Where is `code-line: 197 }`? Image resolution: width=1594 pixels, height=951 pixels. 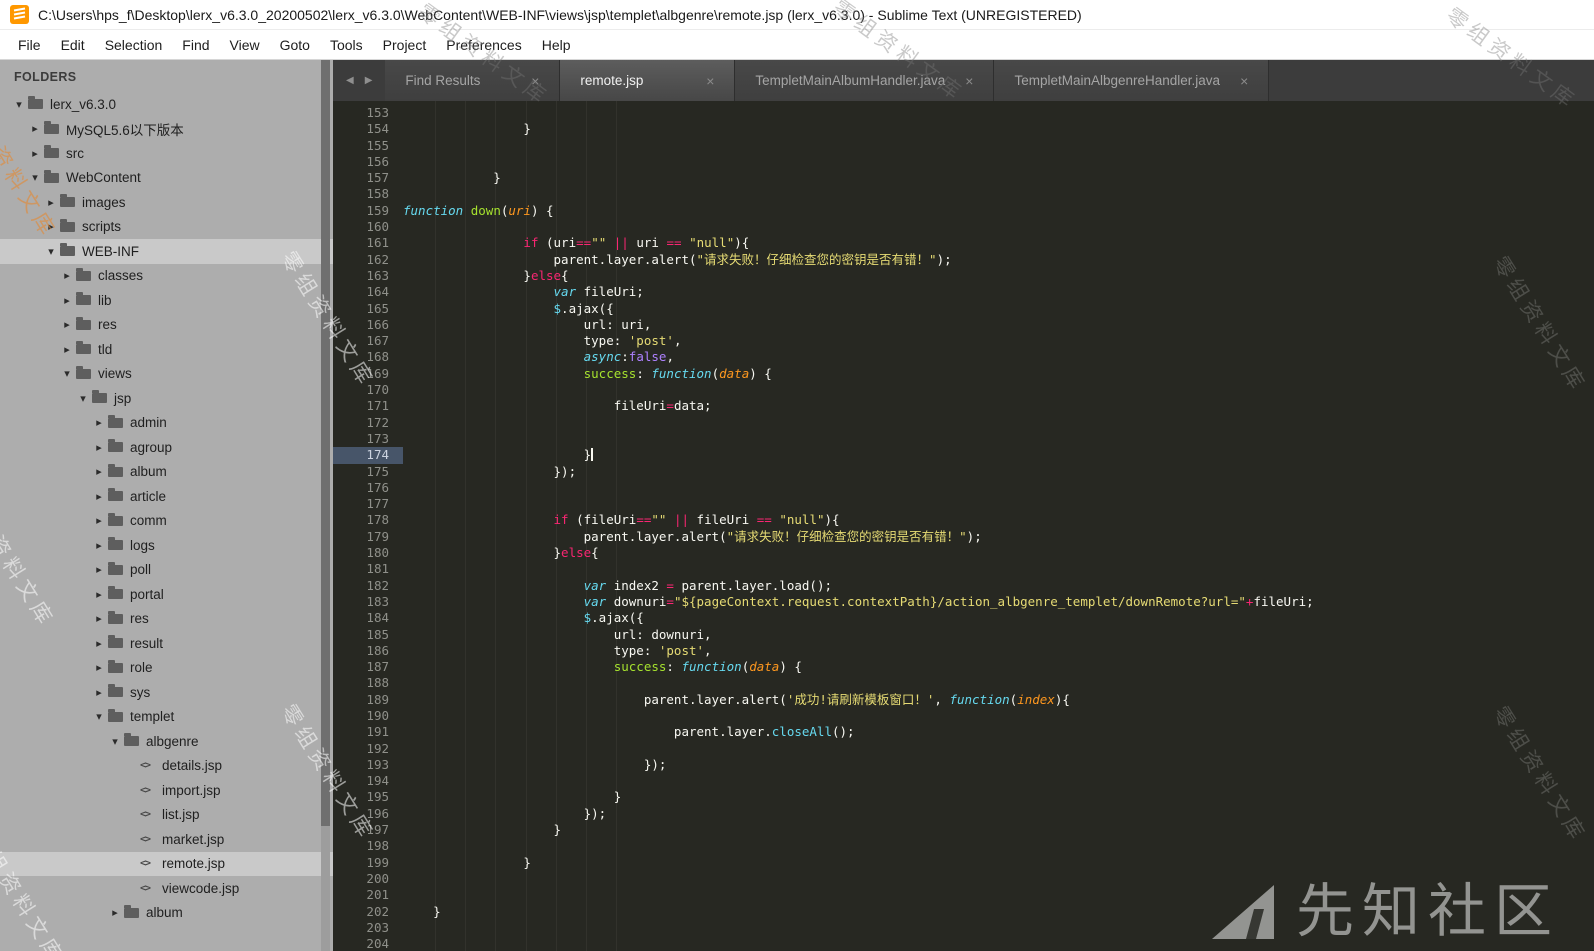
code-line: 197 } is located at coordinates (963, 830).